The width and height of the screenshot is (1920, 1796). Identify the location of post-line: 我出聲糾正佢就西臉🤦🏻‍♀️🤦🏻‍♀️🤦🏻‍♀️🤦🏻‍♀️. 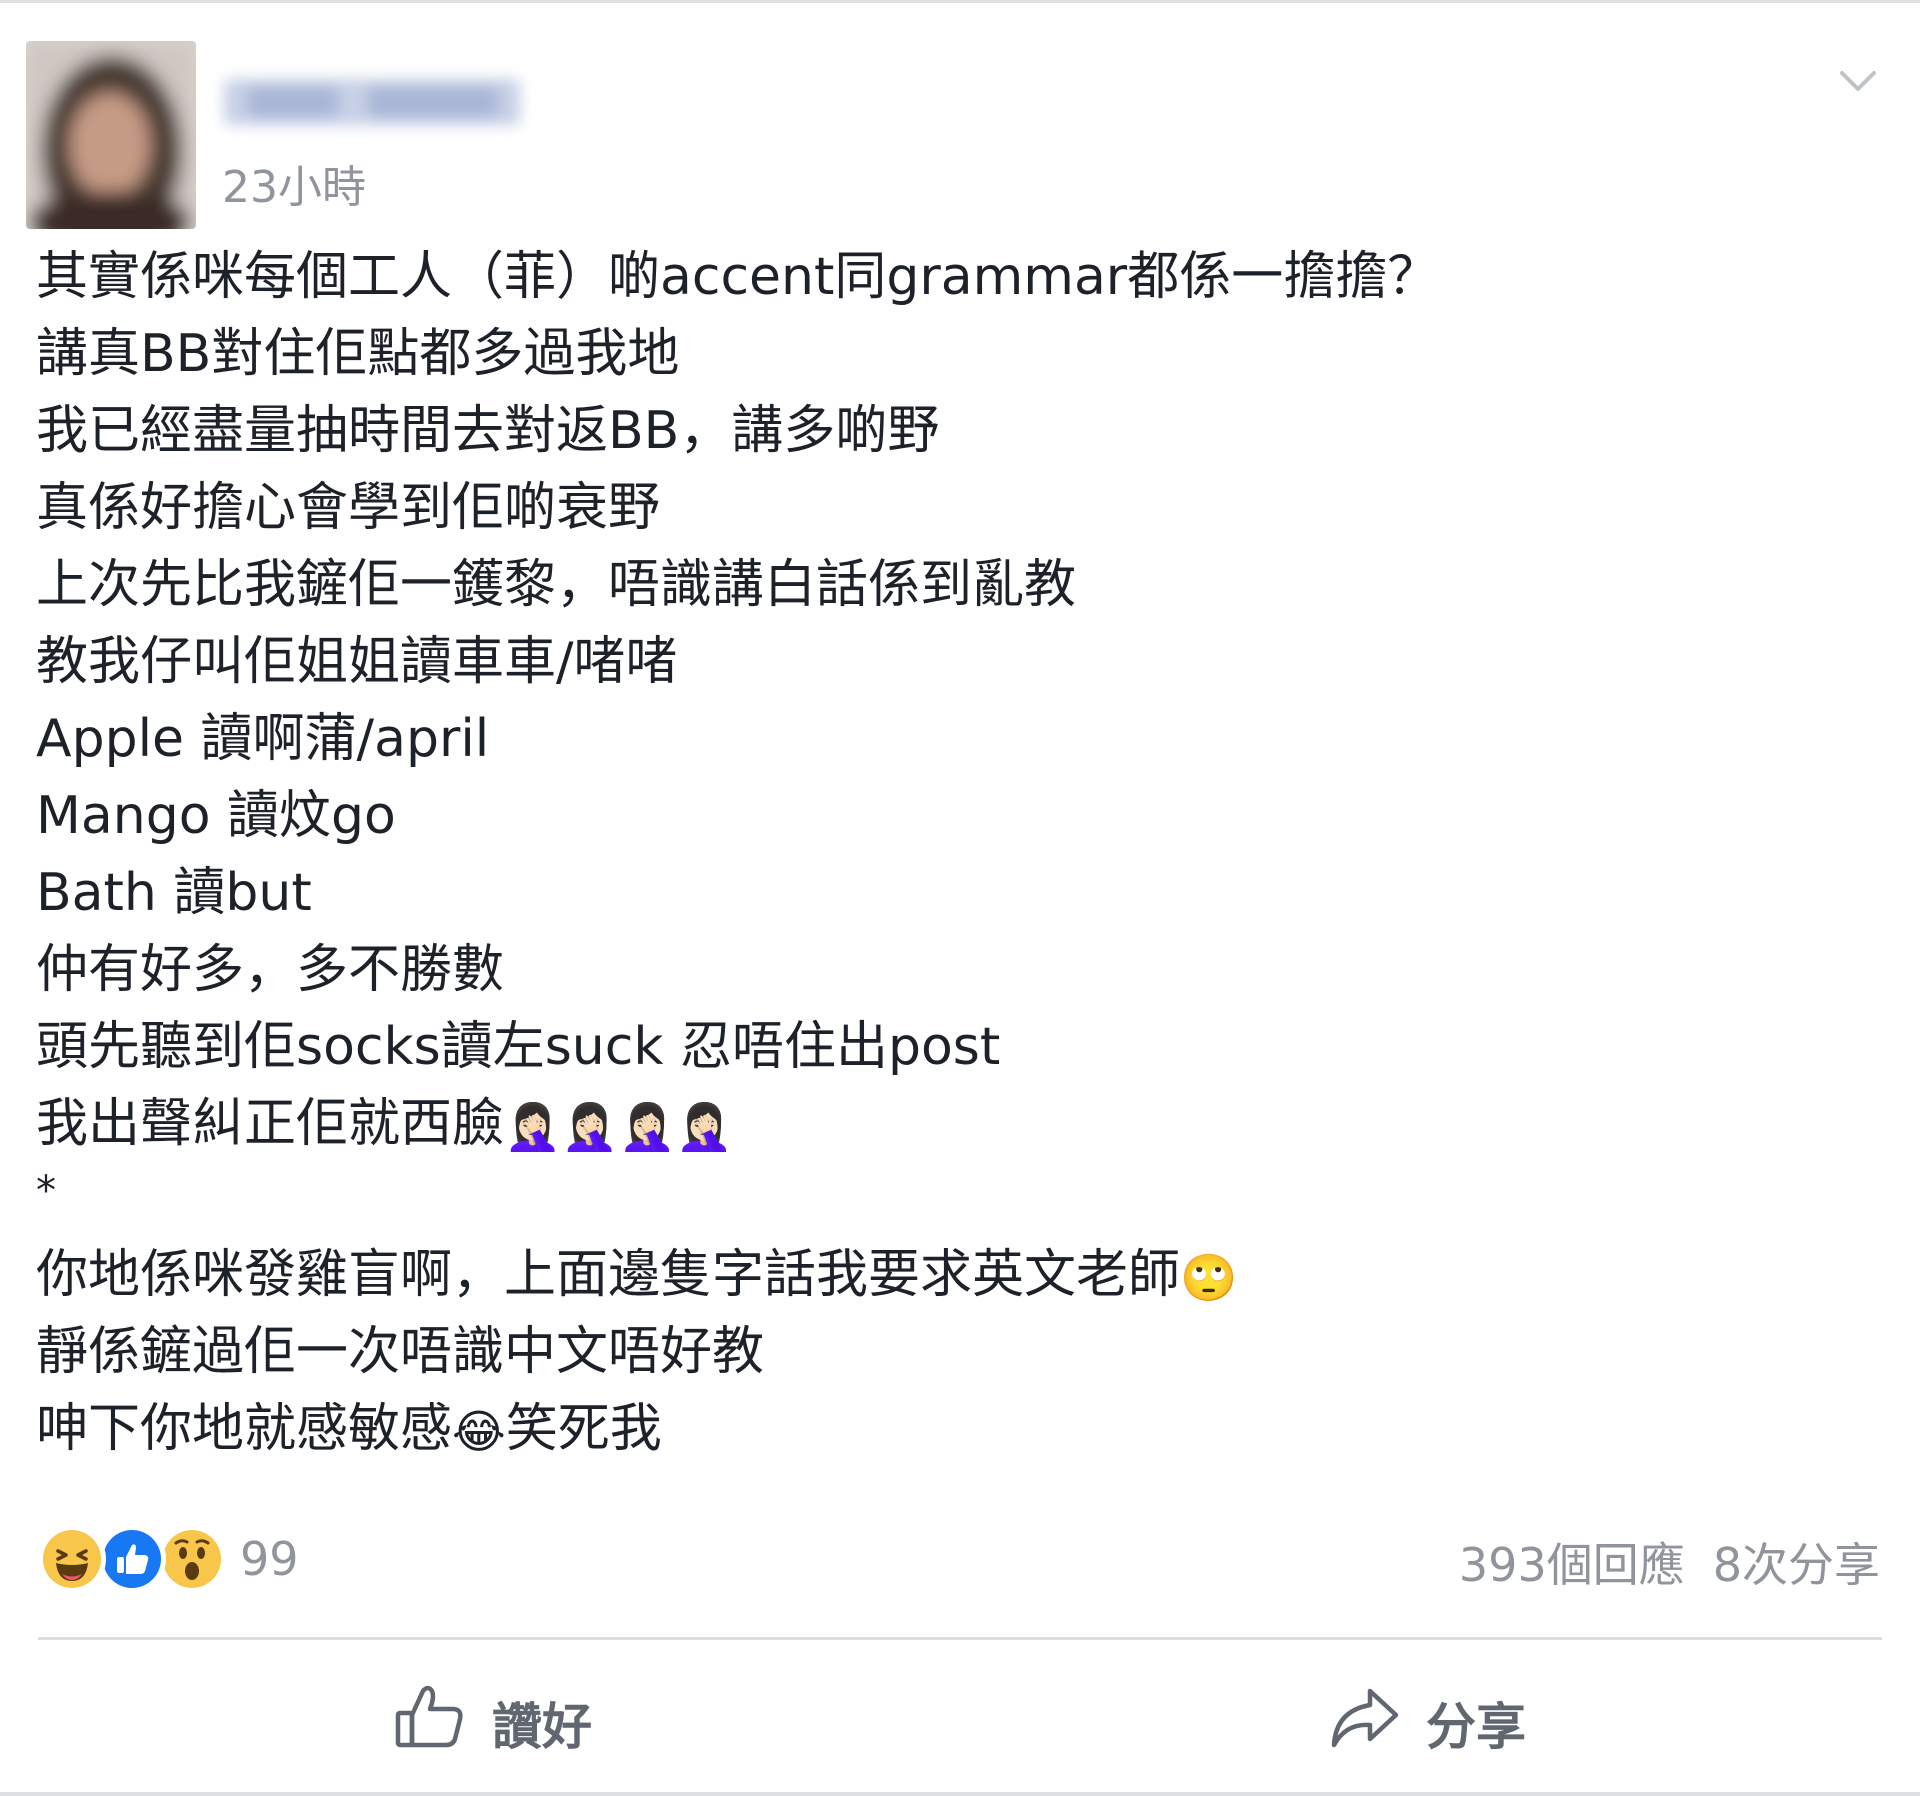
(961, 1124).